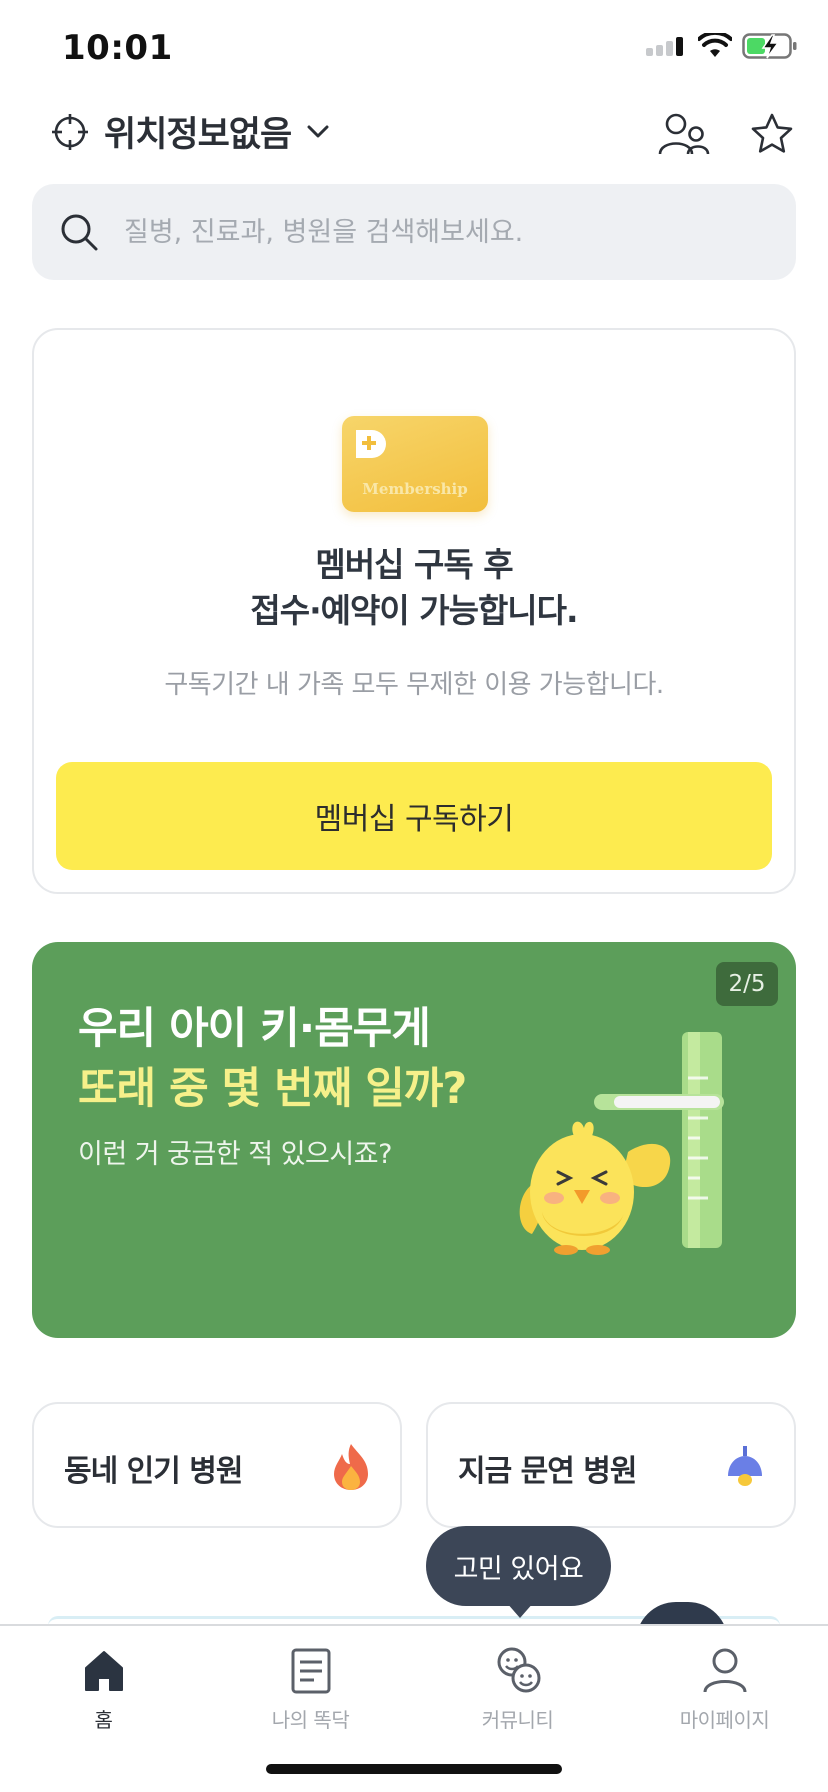 The image size is (828, 1792). I want to click on location-label: 위치정보없음, so click(198, 135).